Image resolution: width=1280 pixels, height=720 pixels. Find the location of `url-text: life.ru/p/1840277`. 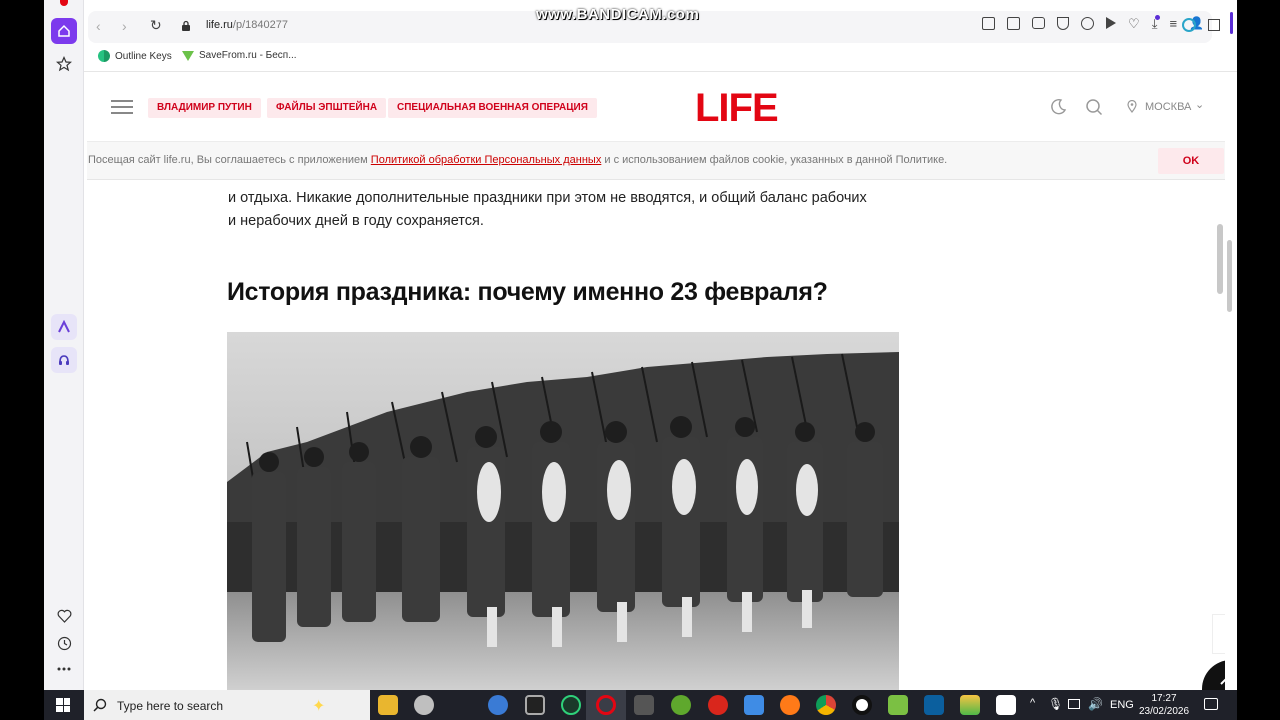

url-text: life.ru/p/1840277 is located at coordinates (247, 25).